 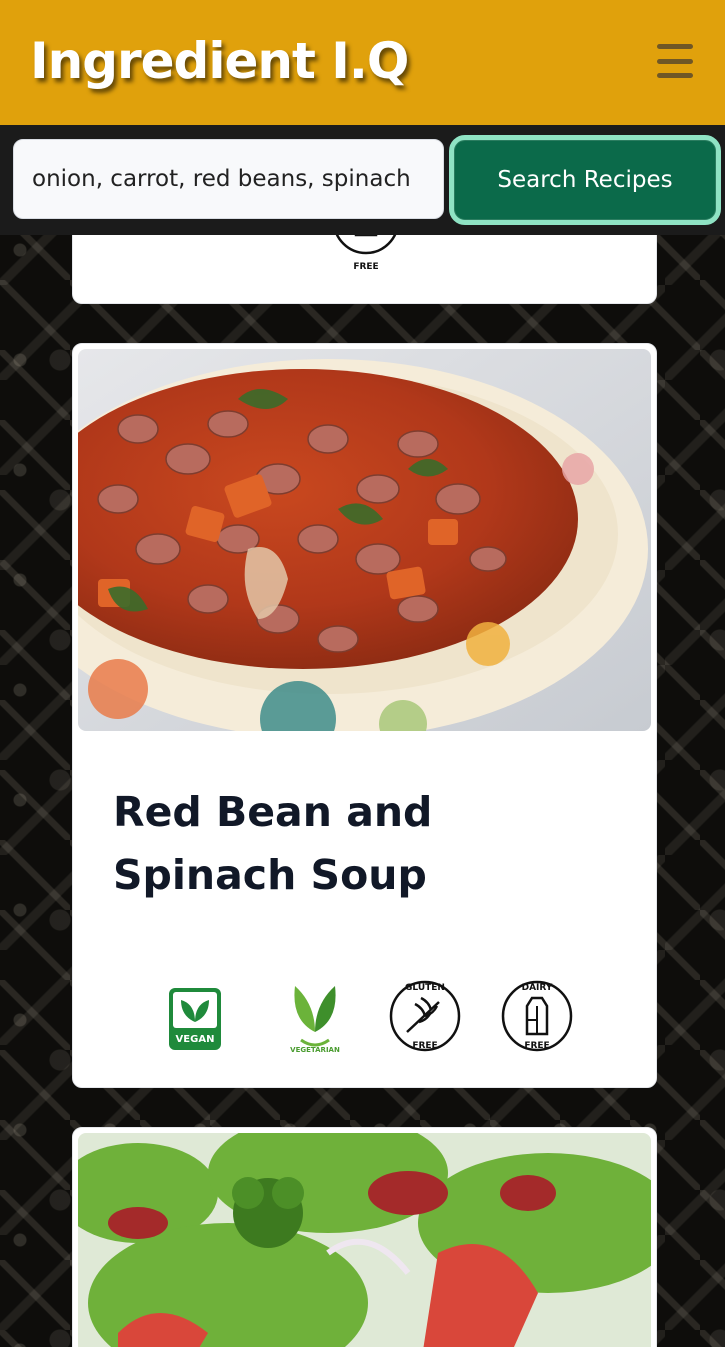 I want to click on recipe-card, so click(x=364, y=1237).